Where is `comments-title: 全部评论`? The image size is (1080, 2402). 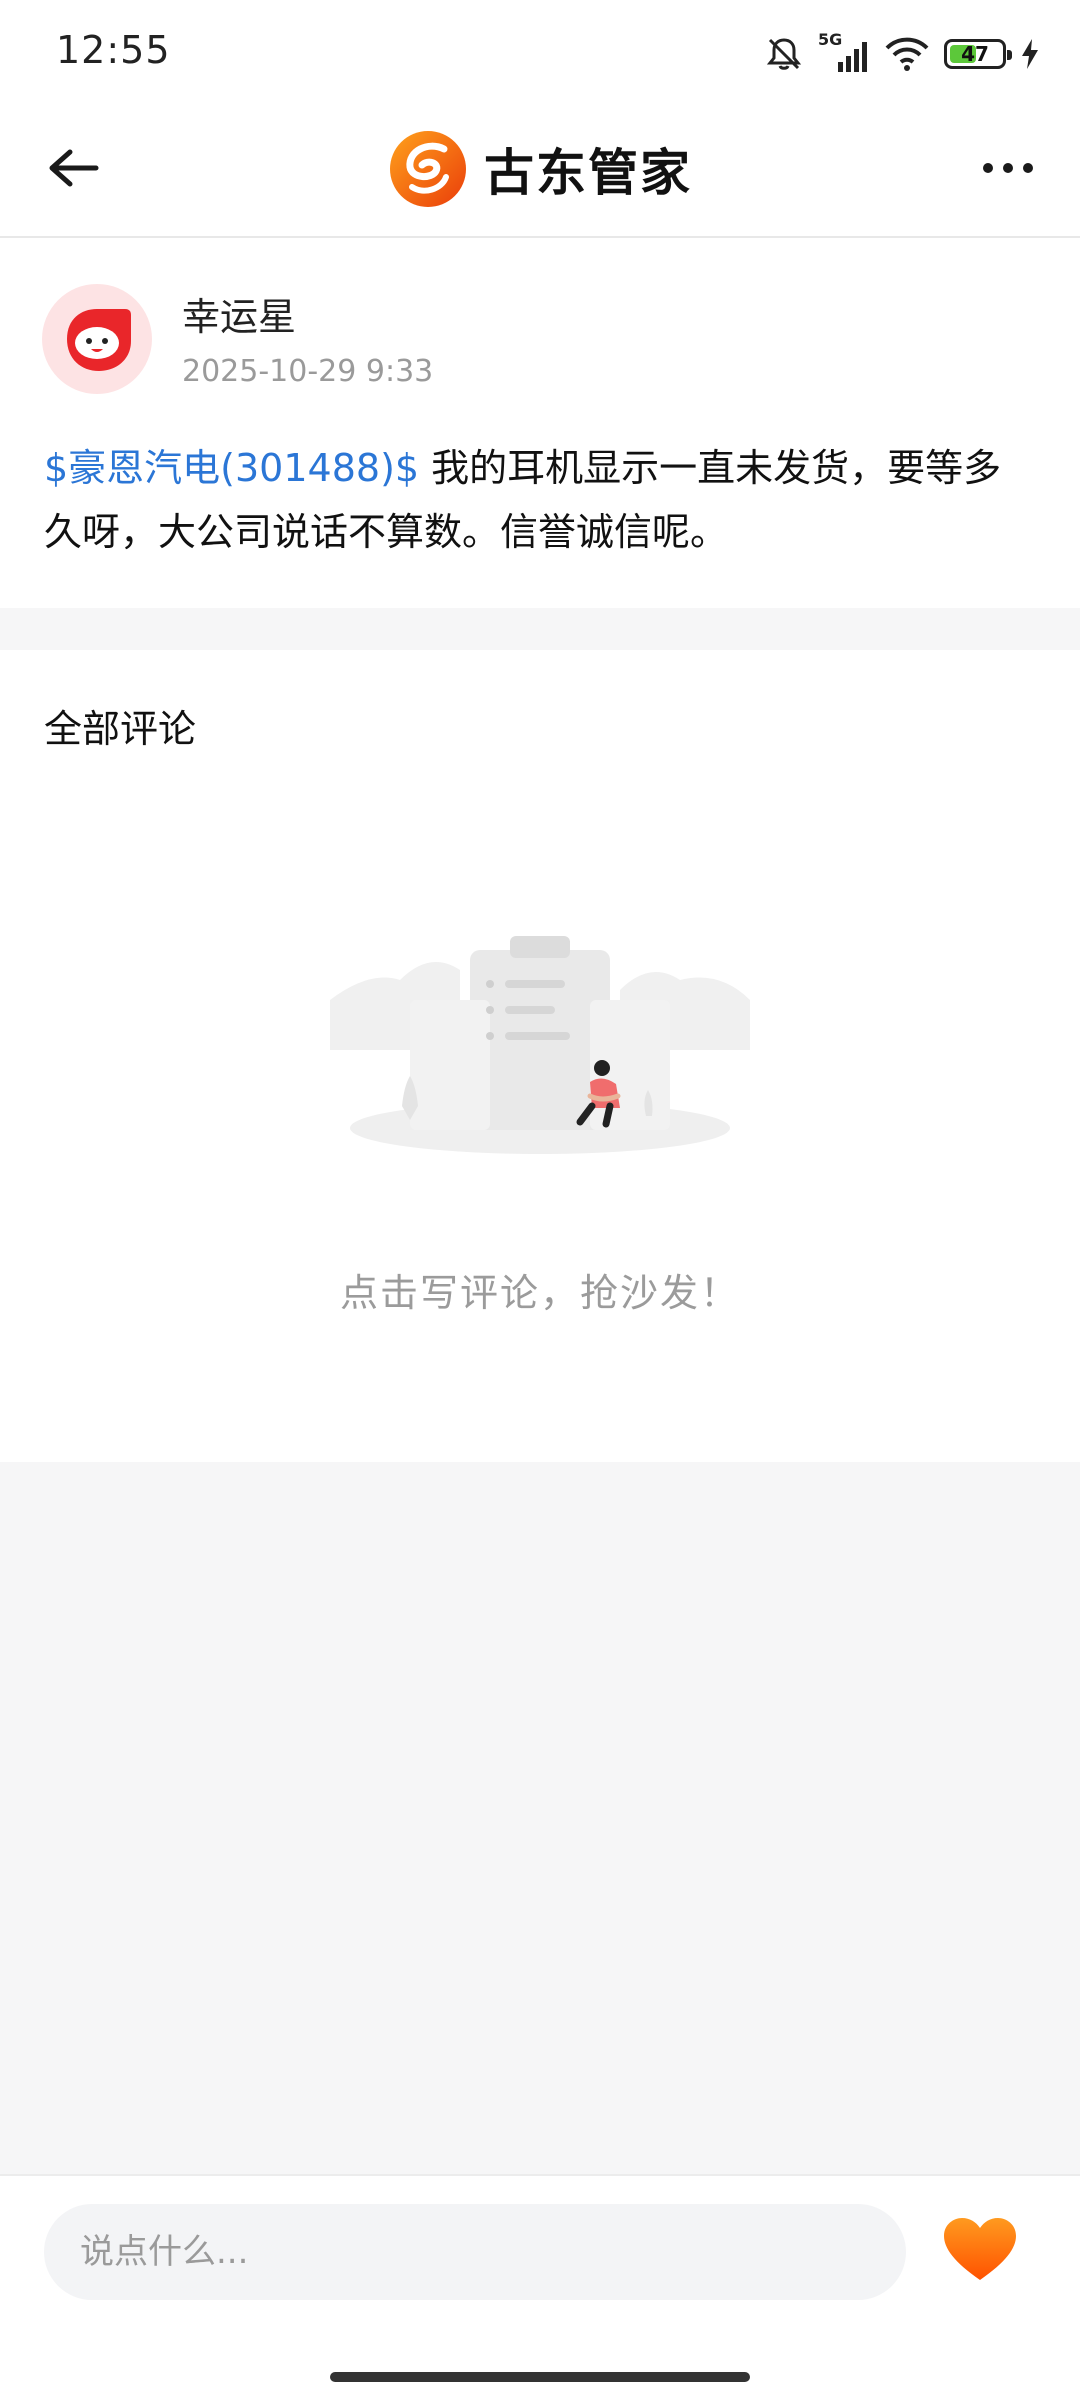
comments-title: 全部评论 is located at coordinates (120, 729).